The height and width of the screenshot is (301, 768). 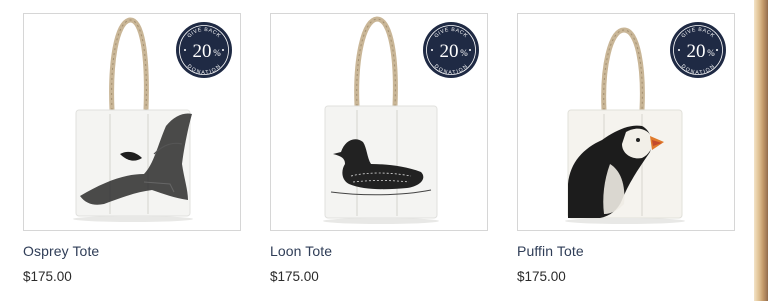 What do you see at coordinates (626, 251) in the screenshot?
I see `product-name: Puffin Tote` at bounding box center [626, 251].